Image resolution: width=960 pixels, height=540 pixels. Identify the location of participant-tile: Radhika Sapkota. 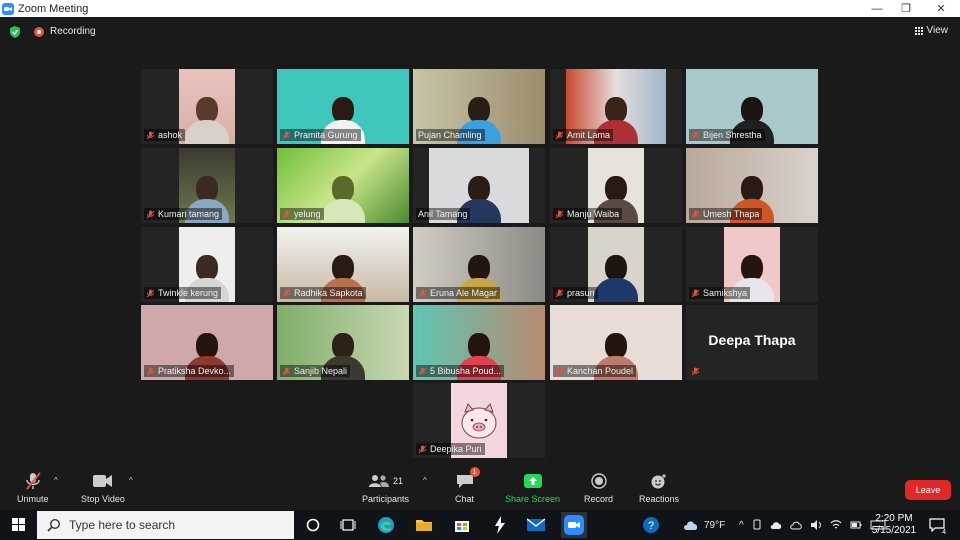
(343, 264).